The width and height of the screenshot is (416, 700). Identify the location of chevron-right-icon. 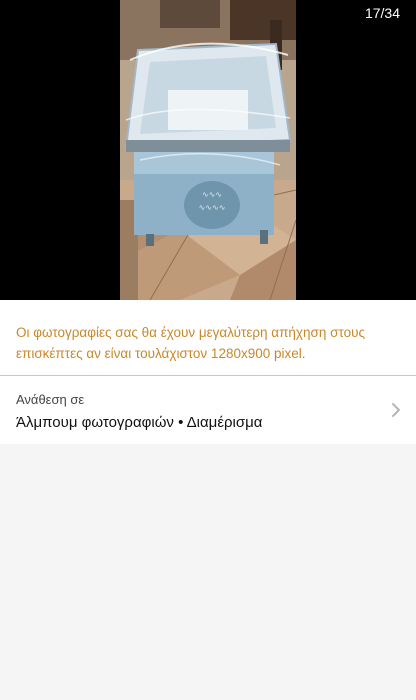
(396, 410).